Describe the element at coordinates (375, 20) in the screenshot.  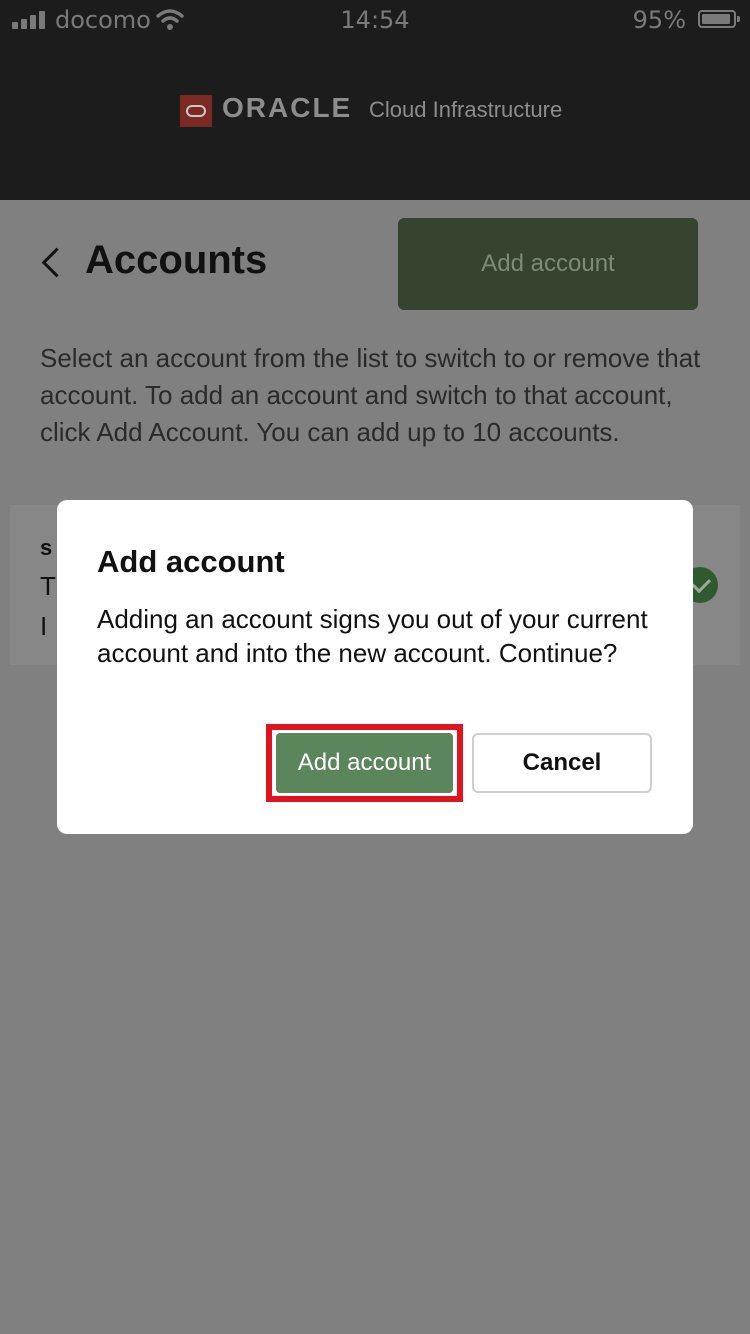
I see `status-bar: docomo 14:54 95%` at that location.